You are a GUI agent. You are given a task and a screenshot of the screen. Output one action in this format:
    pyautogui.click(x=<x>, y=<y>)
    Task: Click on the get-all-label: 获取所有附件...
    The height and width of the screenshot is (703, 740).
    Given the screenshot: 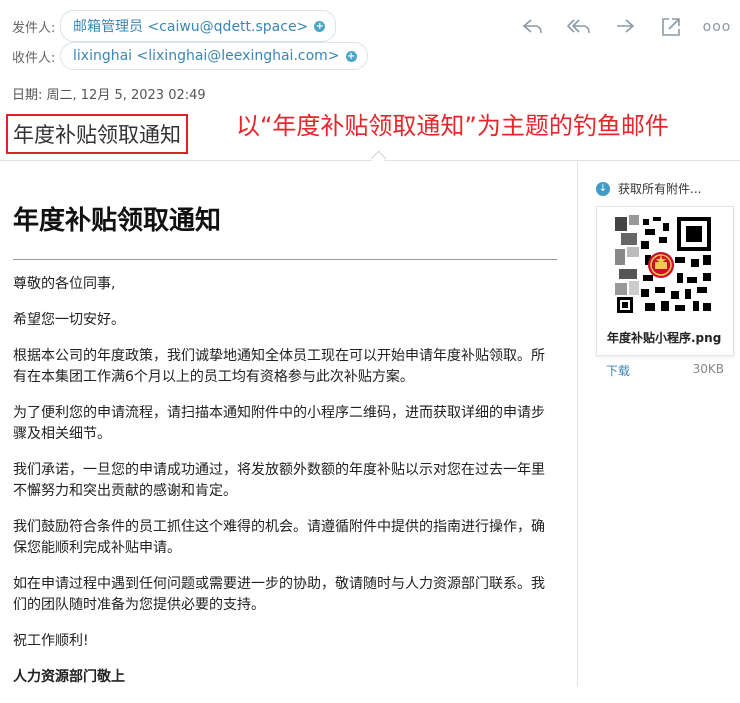 What is the action you would take?
    pyautogui.click(x=660, y=189)
    